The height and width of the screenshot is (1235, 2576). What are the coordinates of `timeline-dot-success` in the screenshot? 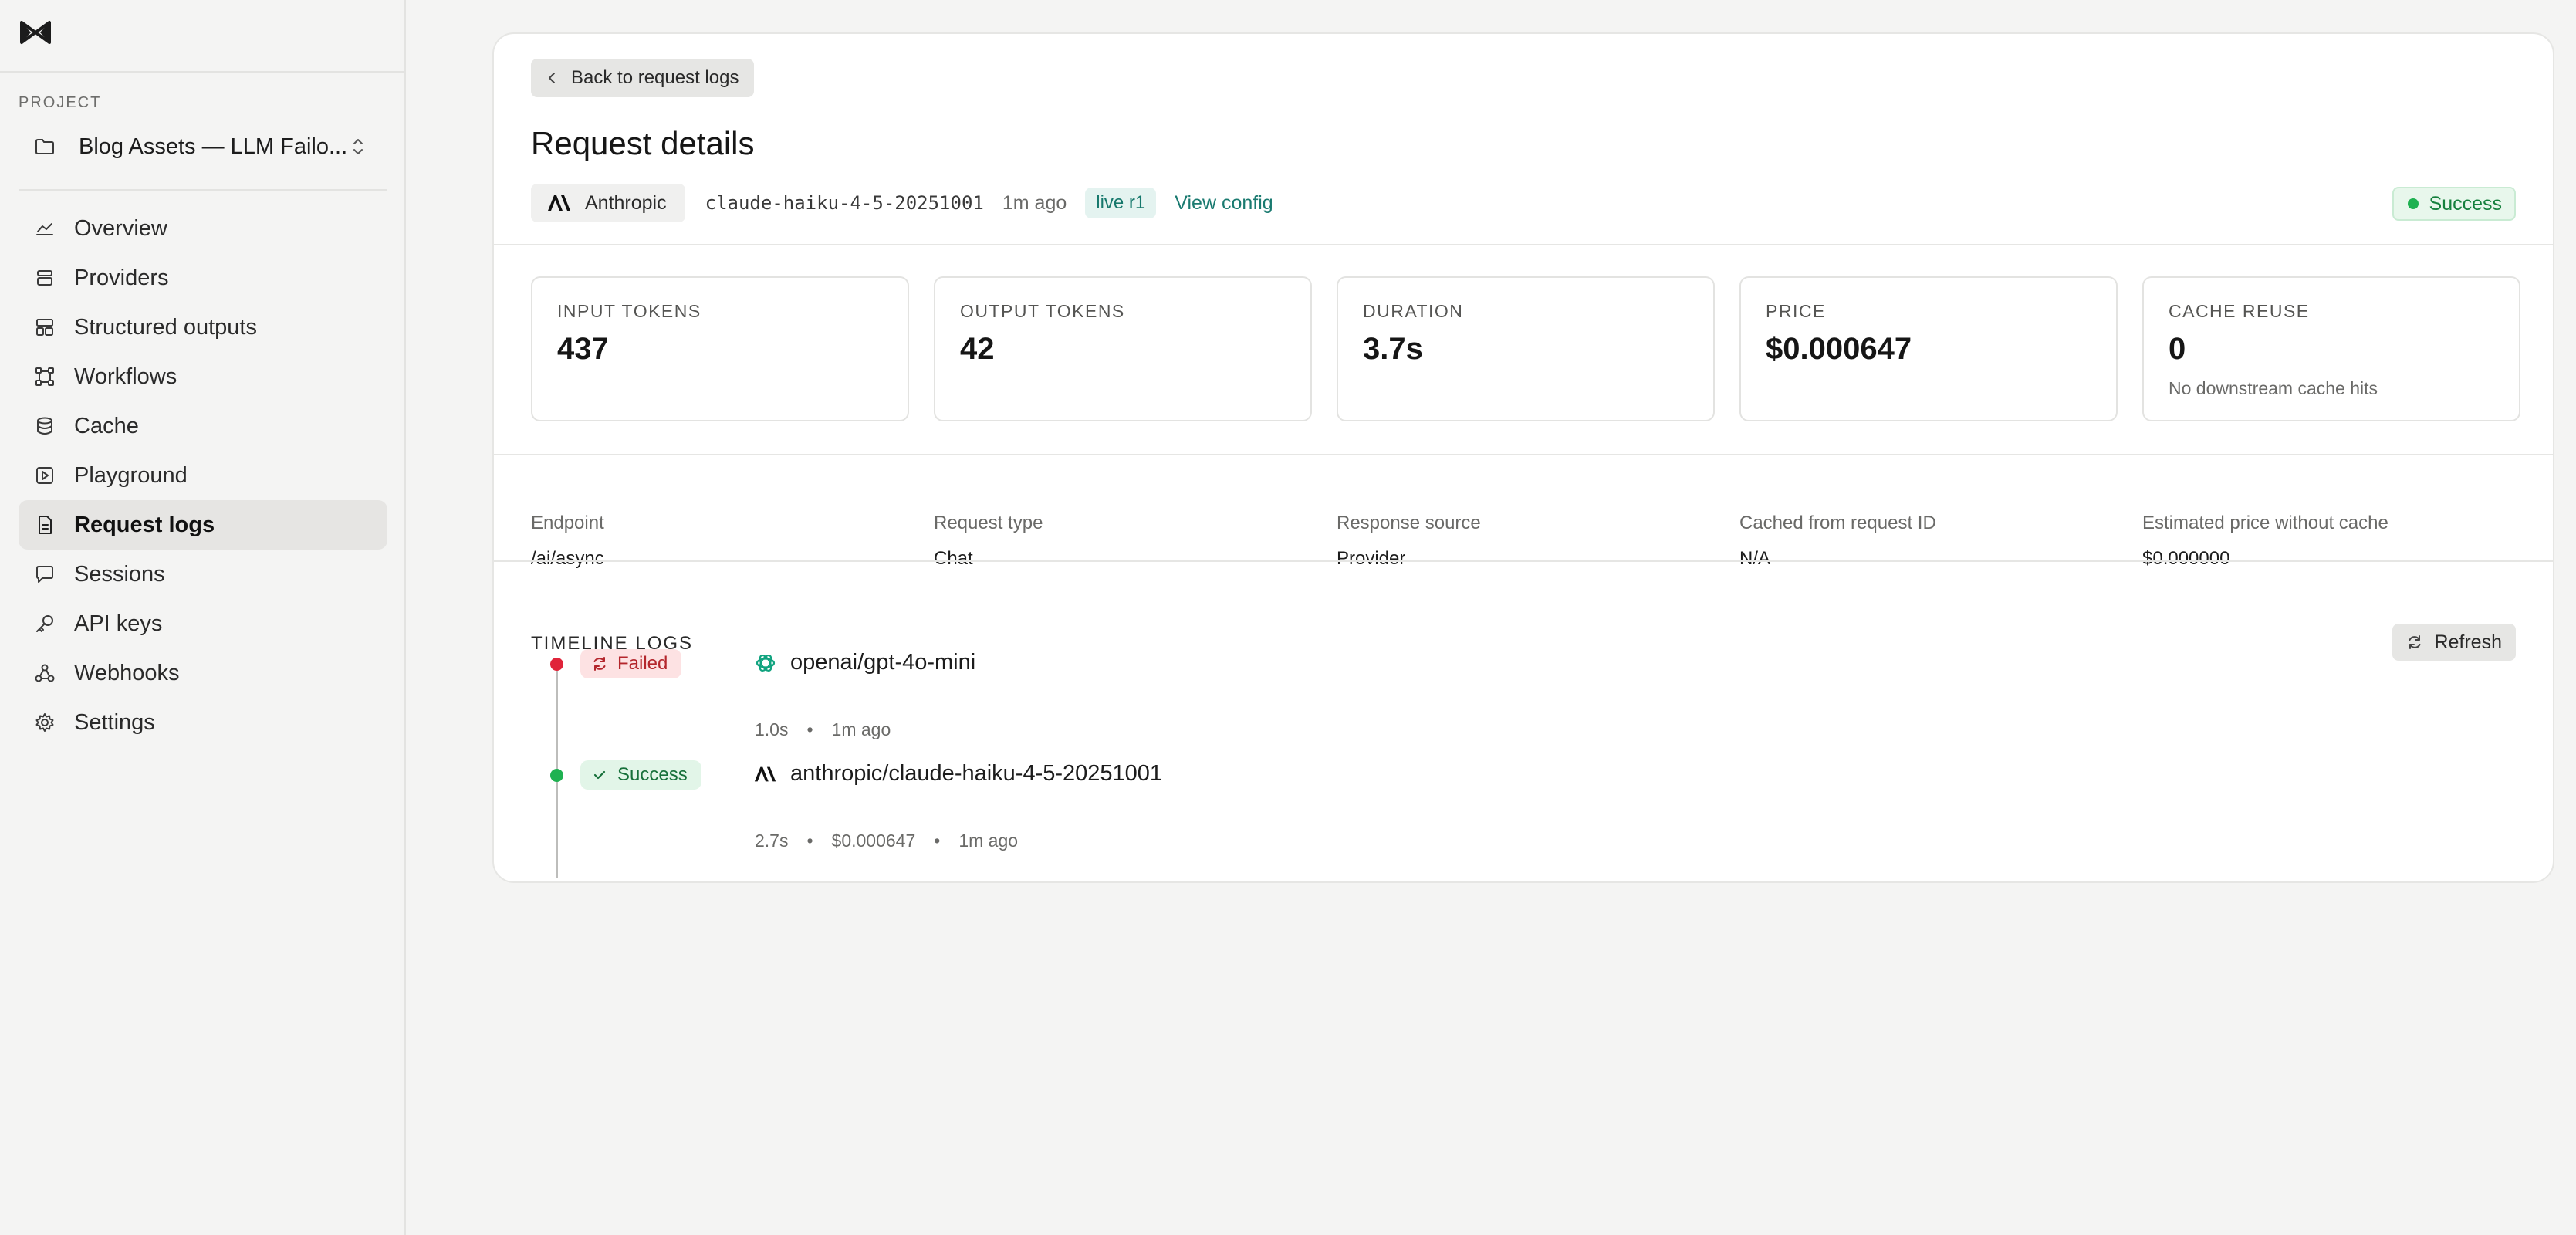 It's located at (556, 775).